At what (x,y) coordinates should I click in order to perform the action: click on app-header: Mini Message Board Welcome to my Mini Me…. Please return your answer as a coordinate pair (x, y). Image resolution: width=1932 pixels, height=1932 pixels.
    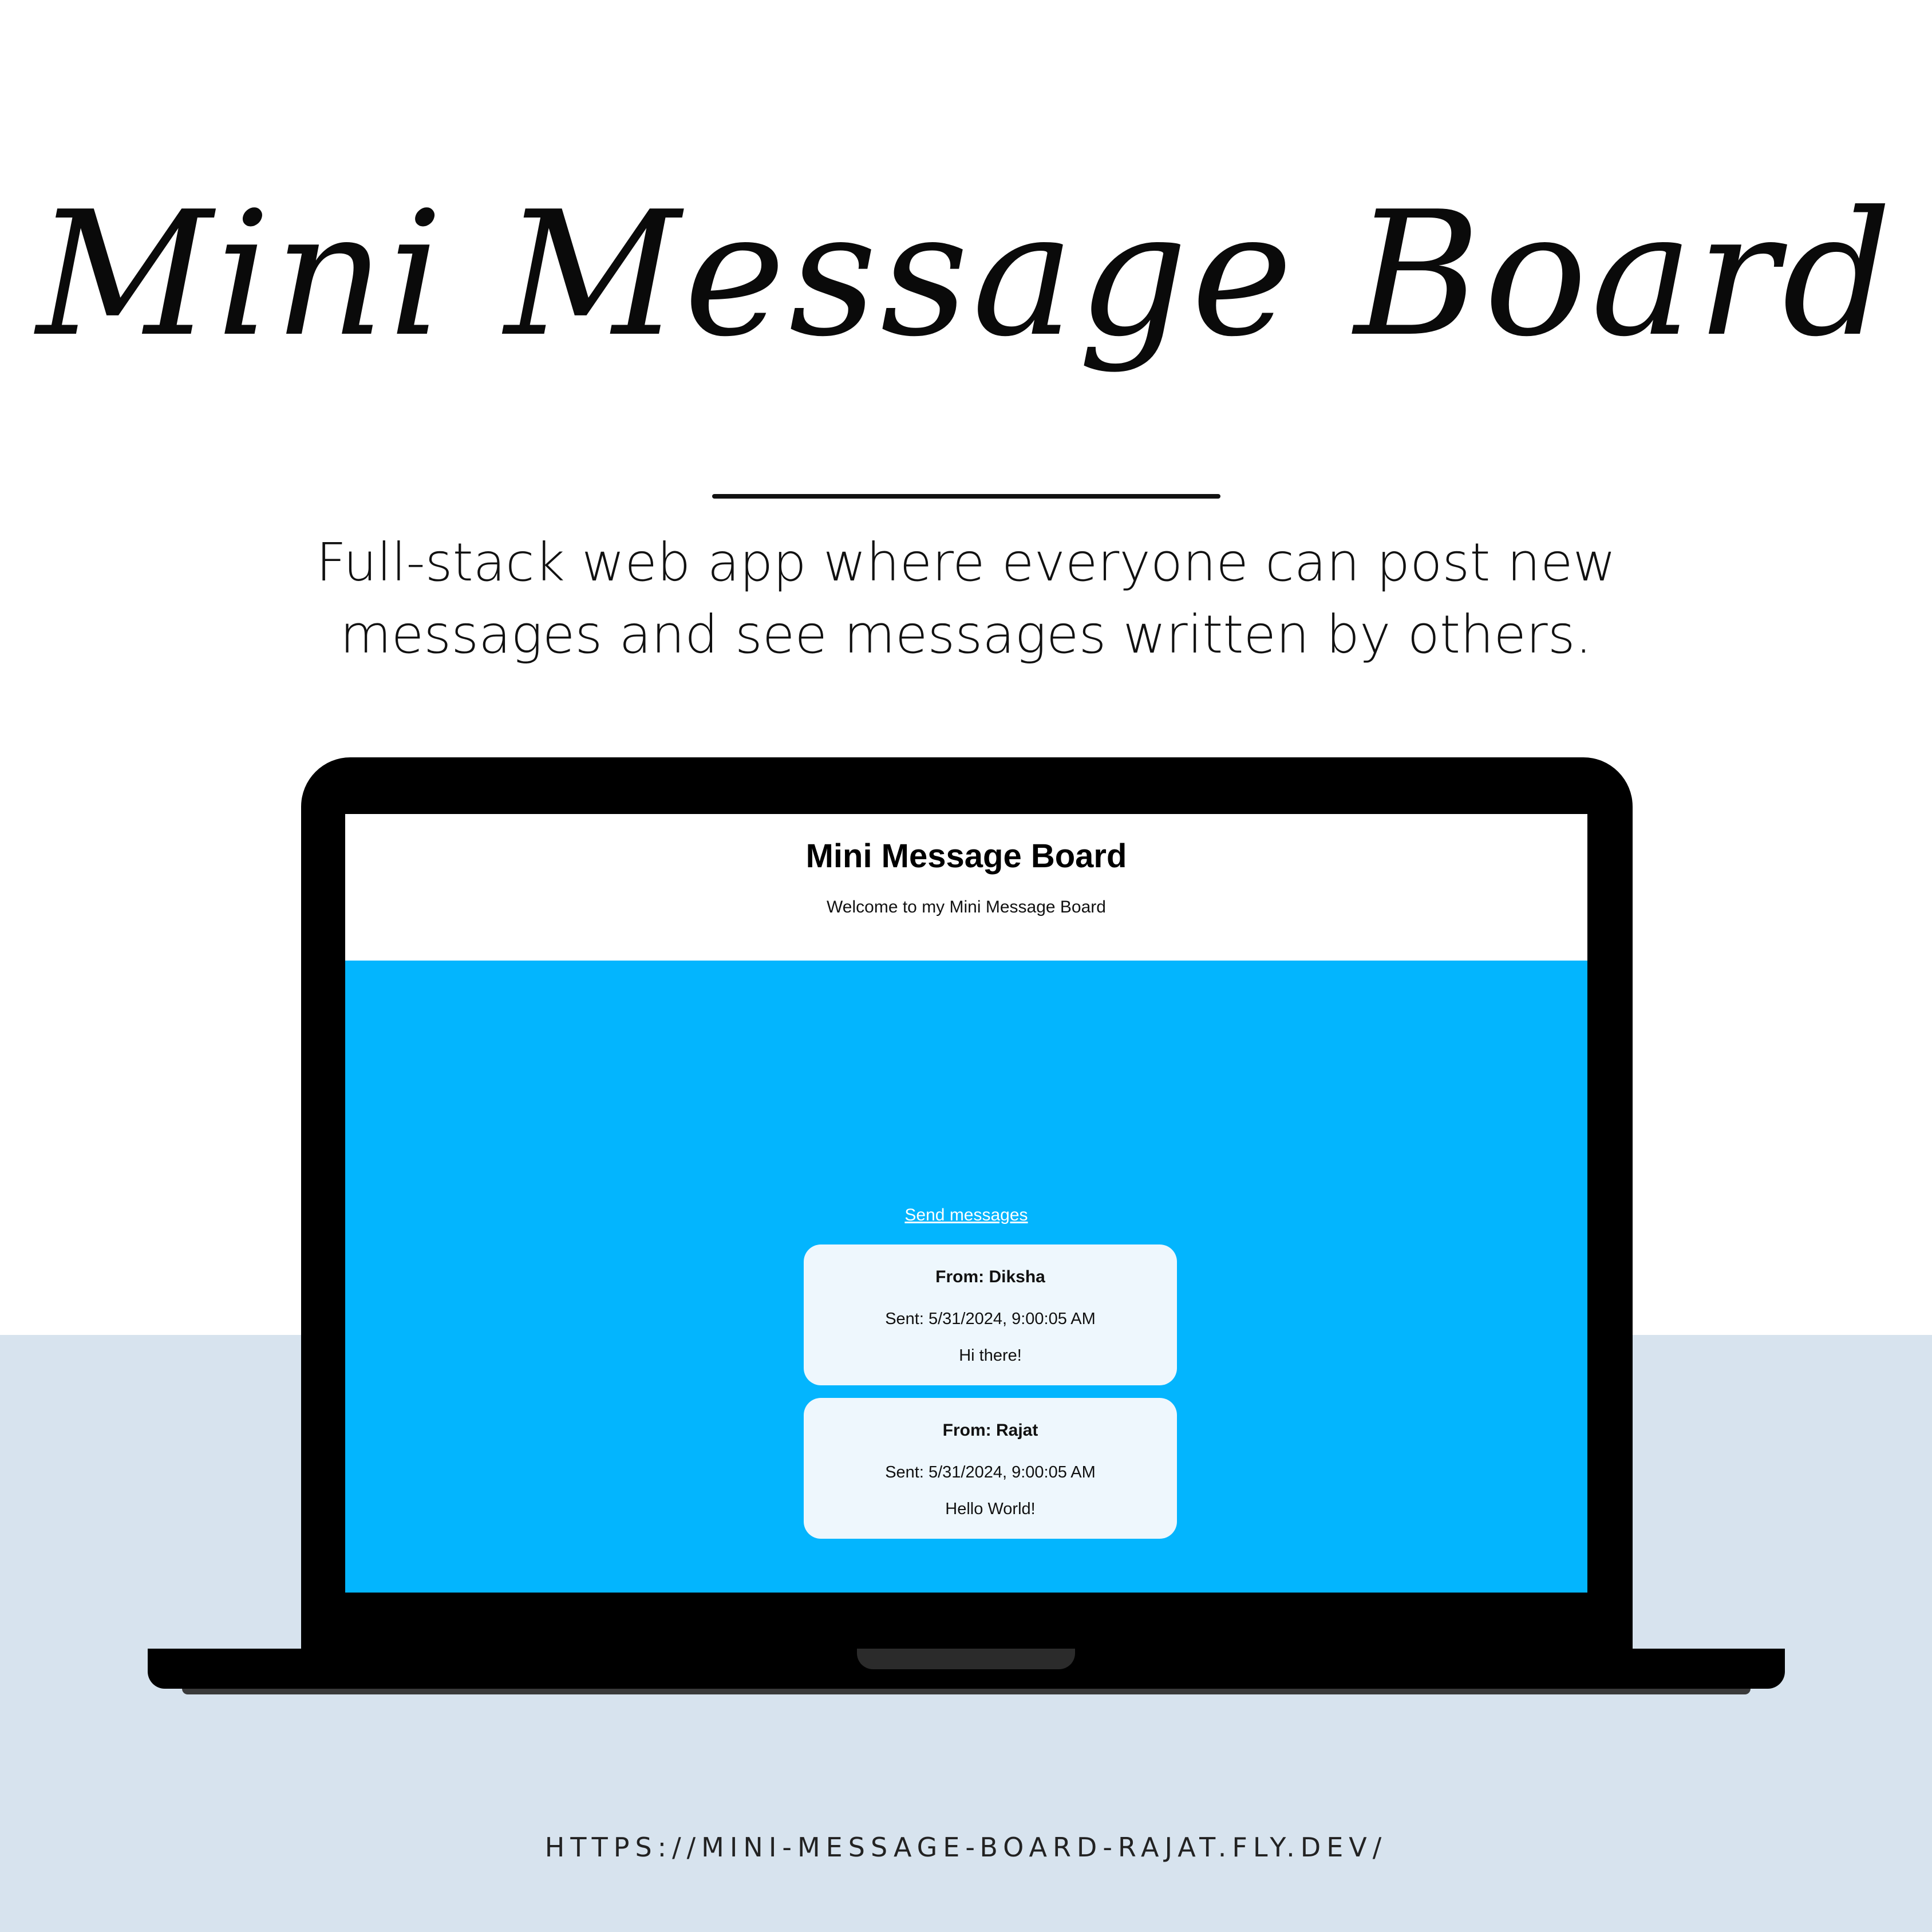
    Looking at the image, I should click on (966, 887).